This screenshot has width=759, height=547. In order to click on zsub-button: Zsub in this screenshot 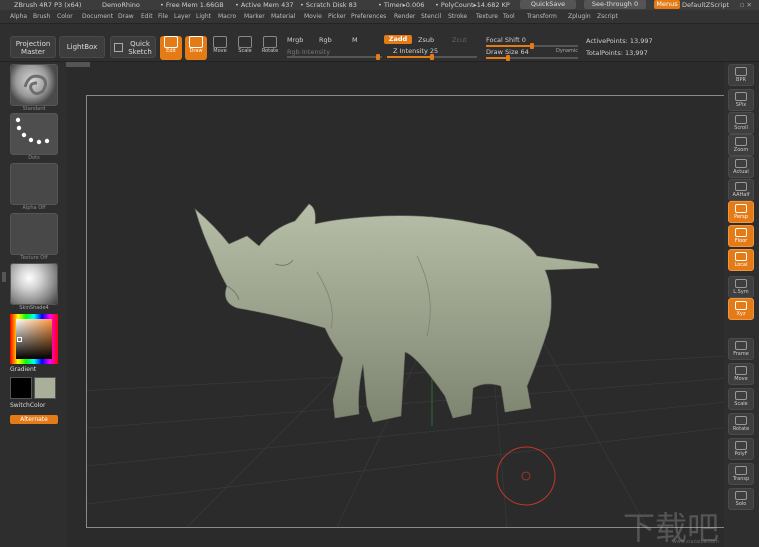, I will do `click(426, 40)`.